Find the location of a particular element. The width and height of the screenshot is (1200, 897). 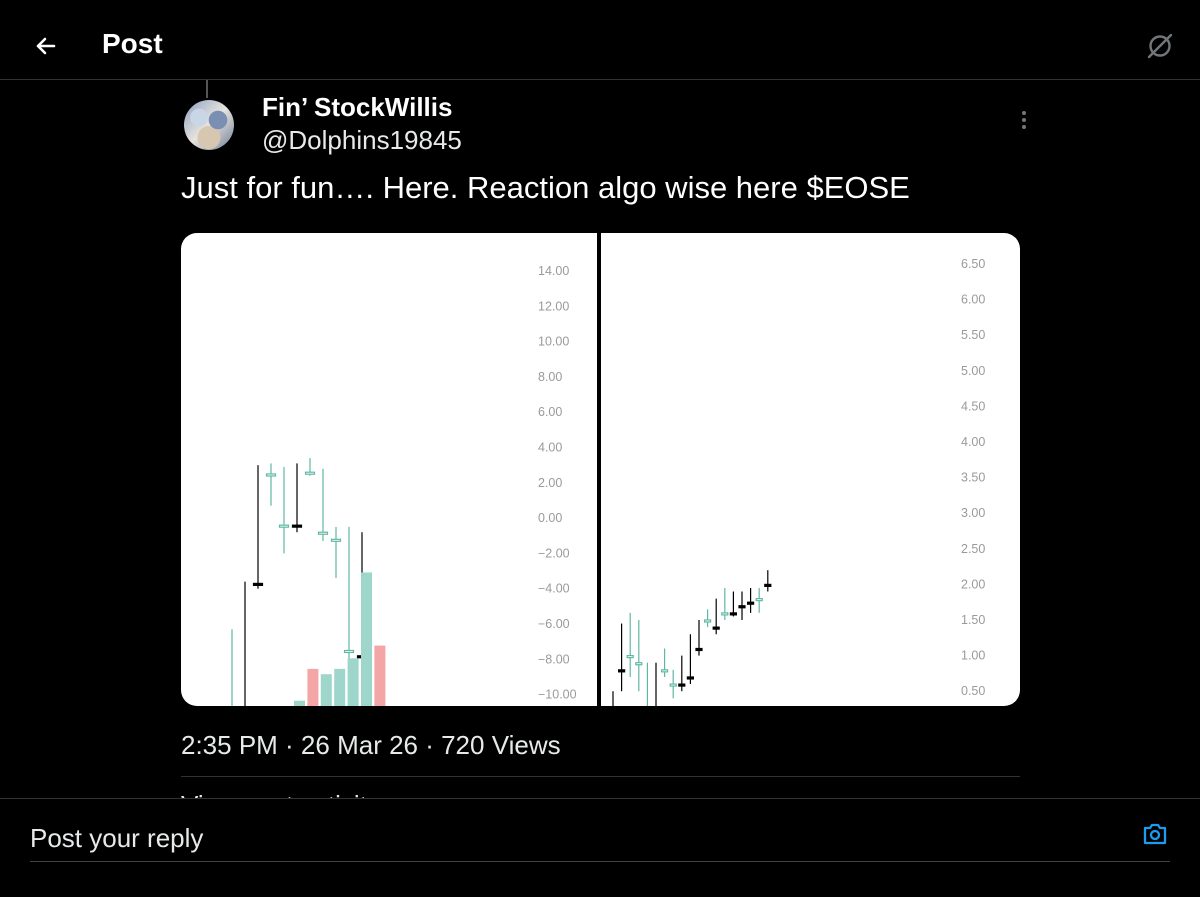

grok-button is located at coordinates (1160, 46).